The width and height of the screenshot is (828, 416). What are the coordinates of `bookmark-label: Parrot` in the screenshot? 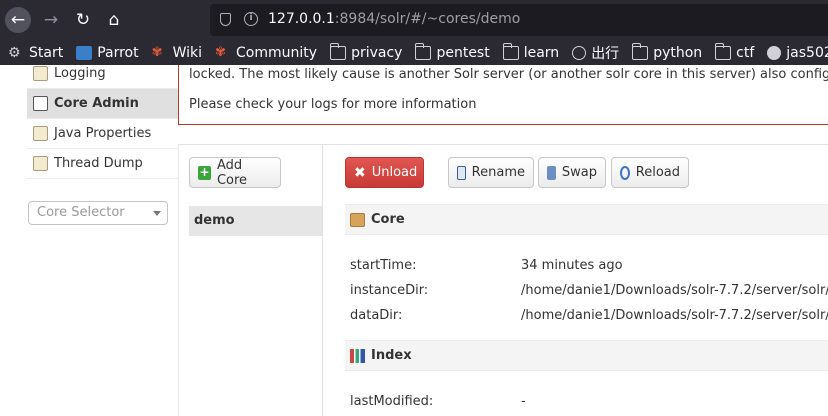 It's located at (118, 52).